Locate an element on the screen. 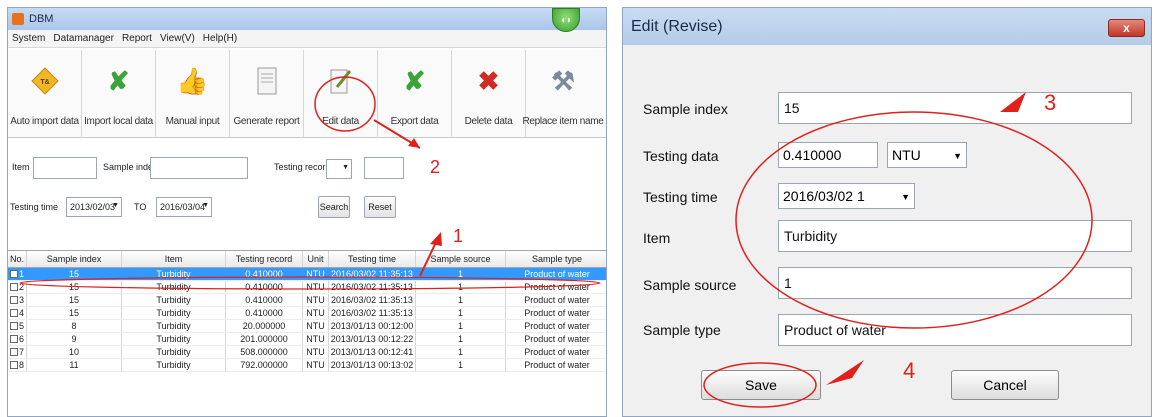  step1-label: 1 is located at coordinates (458, 236).